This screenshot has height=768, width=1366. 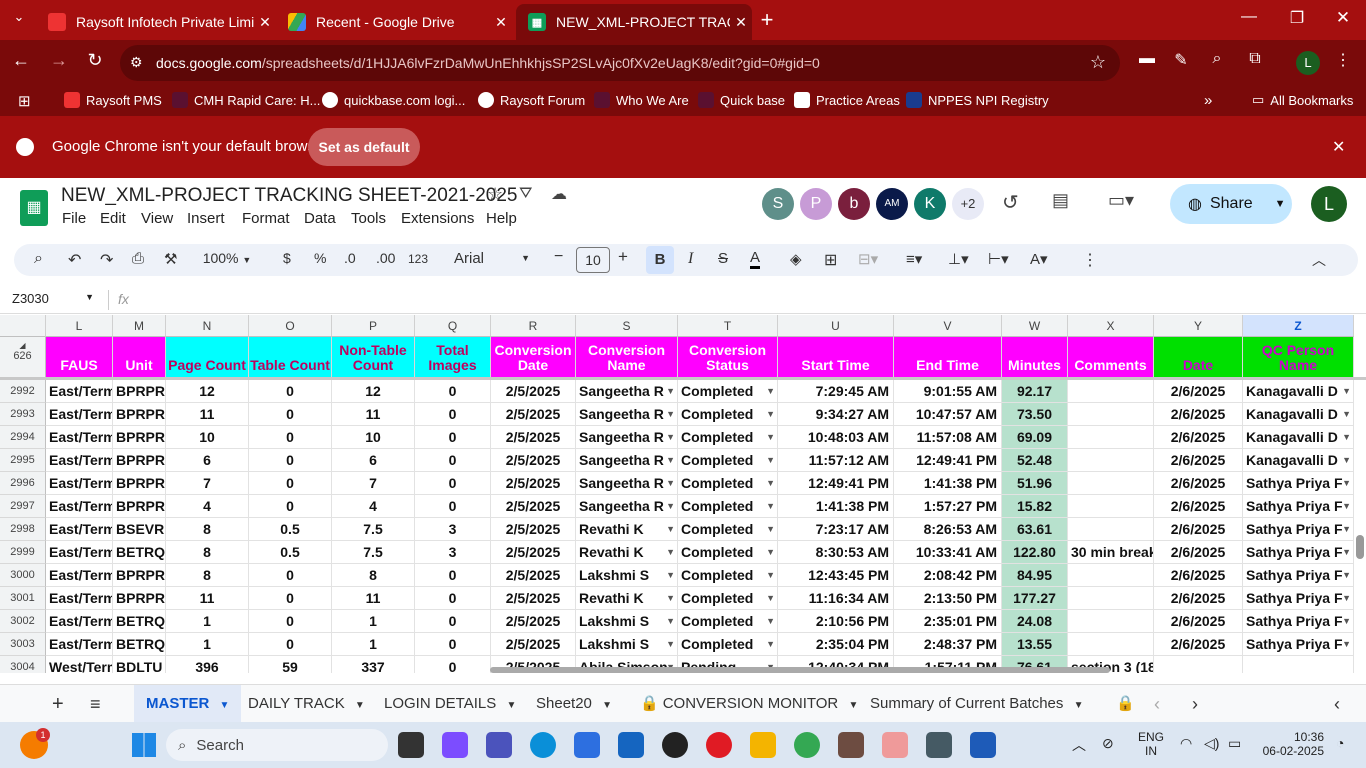 What do you see at coordinates (139, 552) in the screenshot?
I see `table-cell: BETRQ` at bounding box center [139, 552].